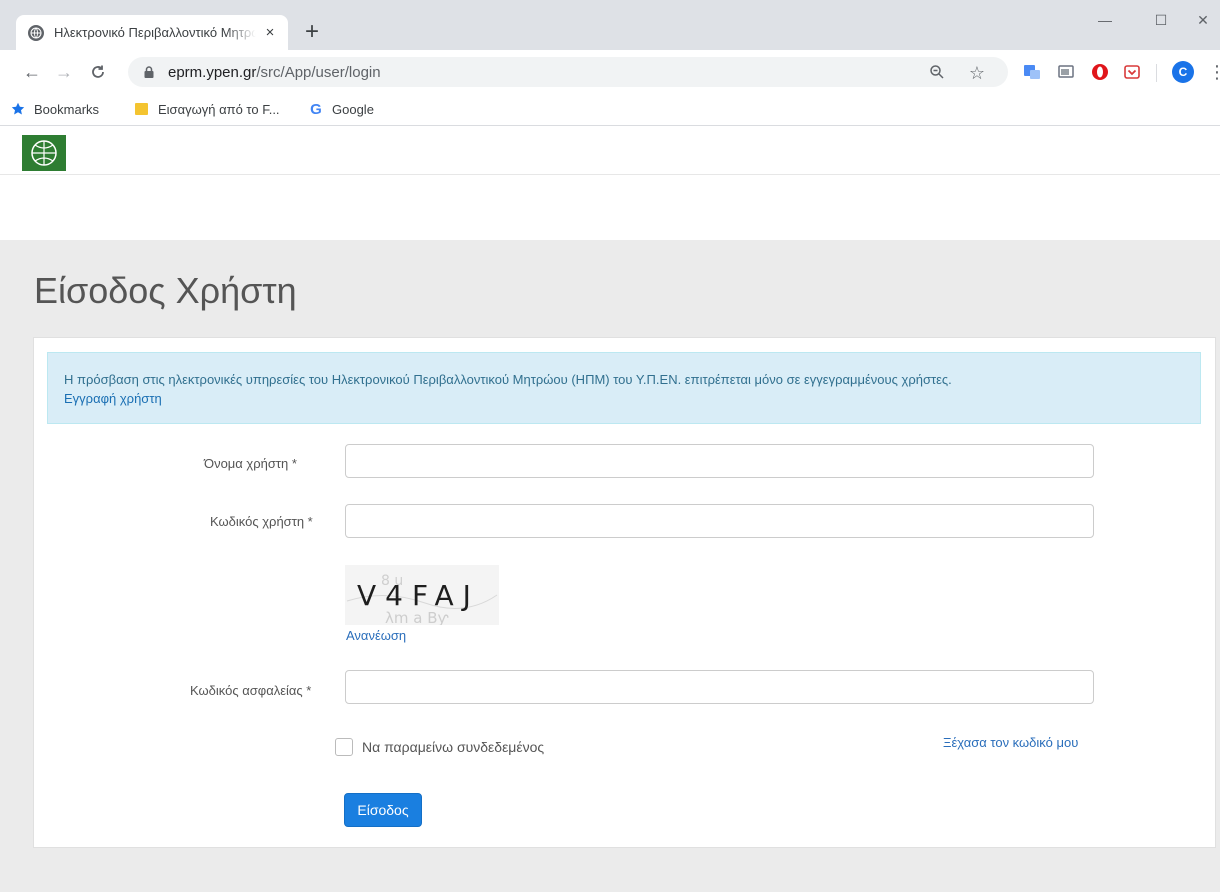 The image size is (1220, 892). I want to click on google-icon: G, so click(316, 109).